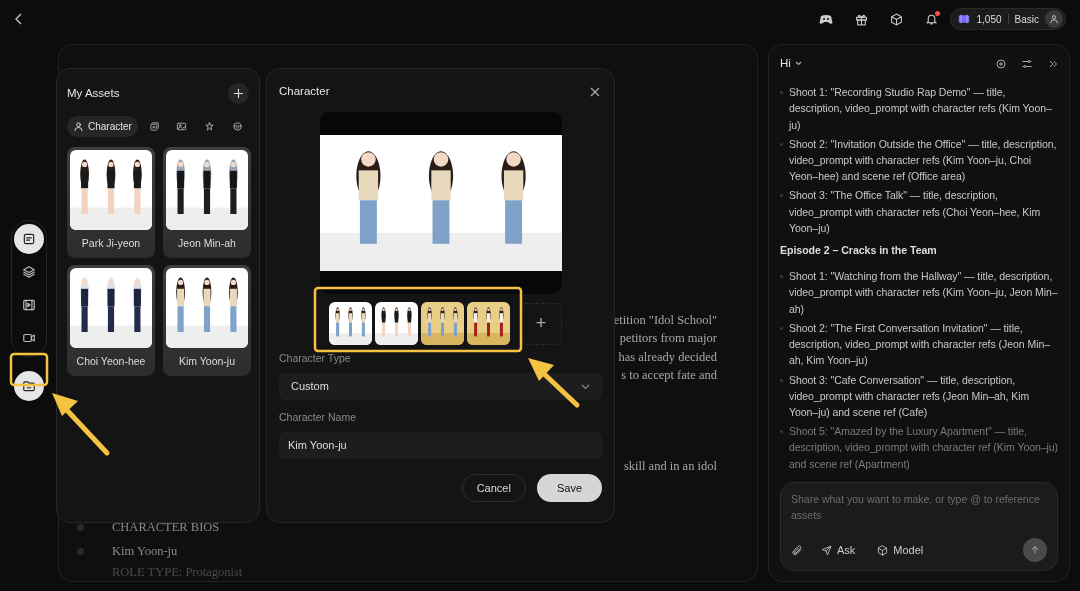 This screenshot has height=591, width=1080. I want to click on list-item: Shoot 1: "Watching from the Hallway" — title, description, video_prompt with character refs (Kim Yoon–ju, Jeon Min–ah), so click(924, 293).